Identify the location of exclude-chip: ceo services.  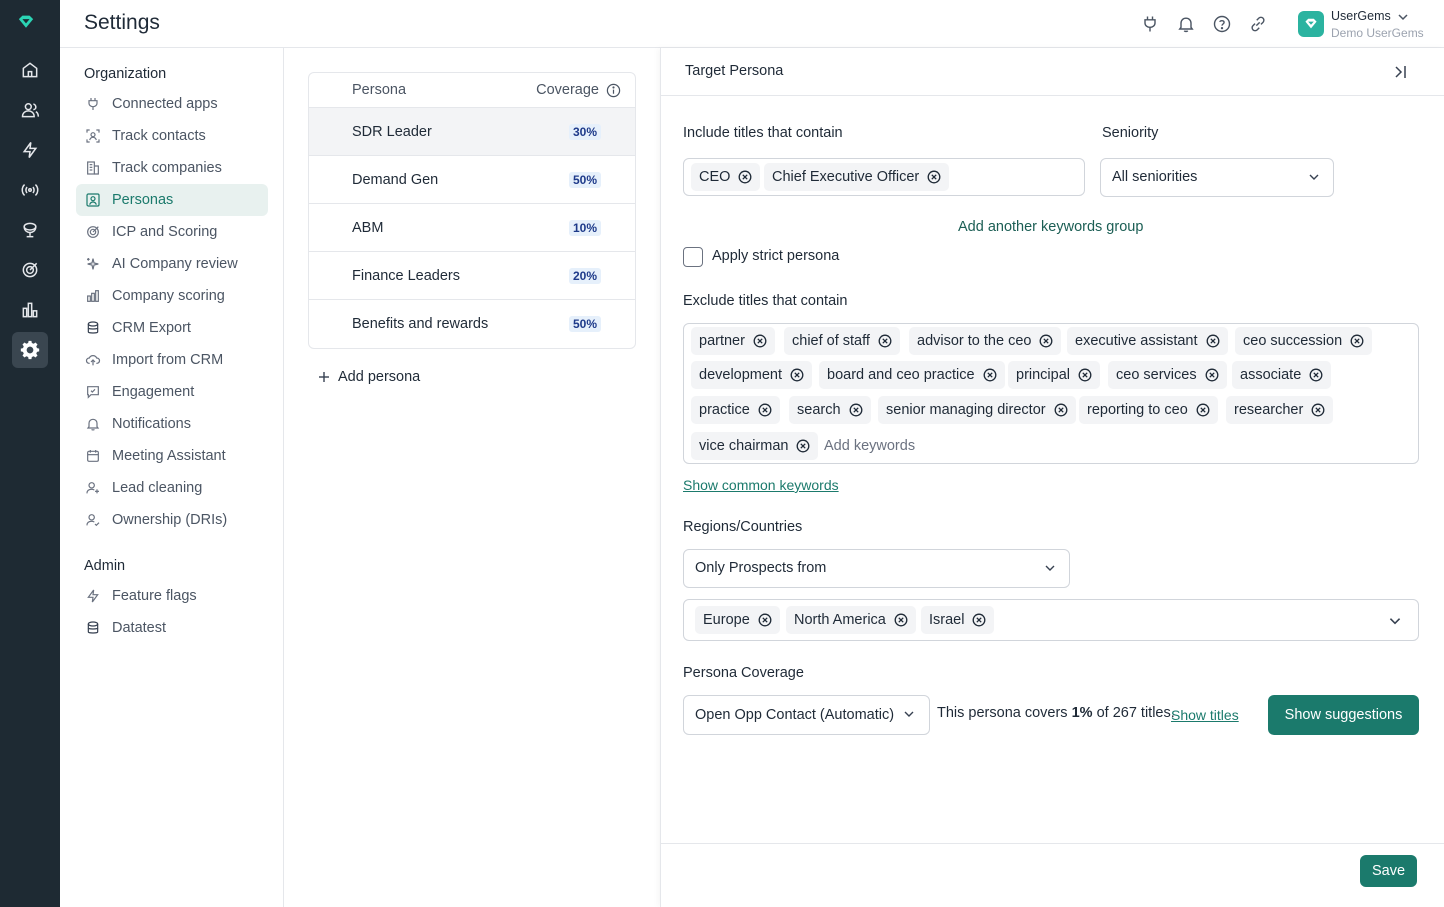
(1167, 375).